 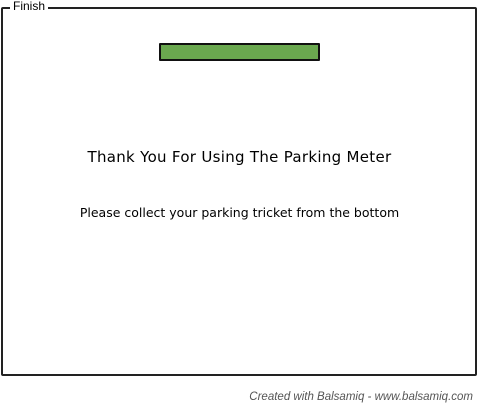 I want to click on progress-bar, so click(x=239, y=52).